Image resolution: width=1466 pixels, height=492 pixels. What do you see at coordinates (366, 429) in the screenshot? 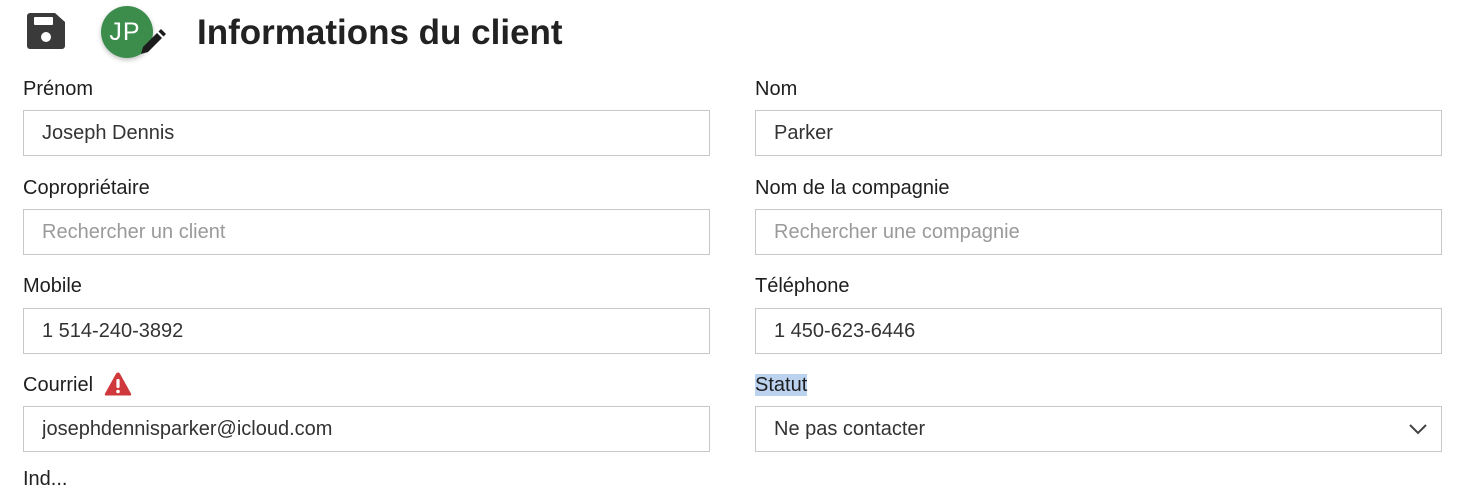
I see `email-field` at bounding box center [366, 429].